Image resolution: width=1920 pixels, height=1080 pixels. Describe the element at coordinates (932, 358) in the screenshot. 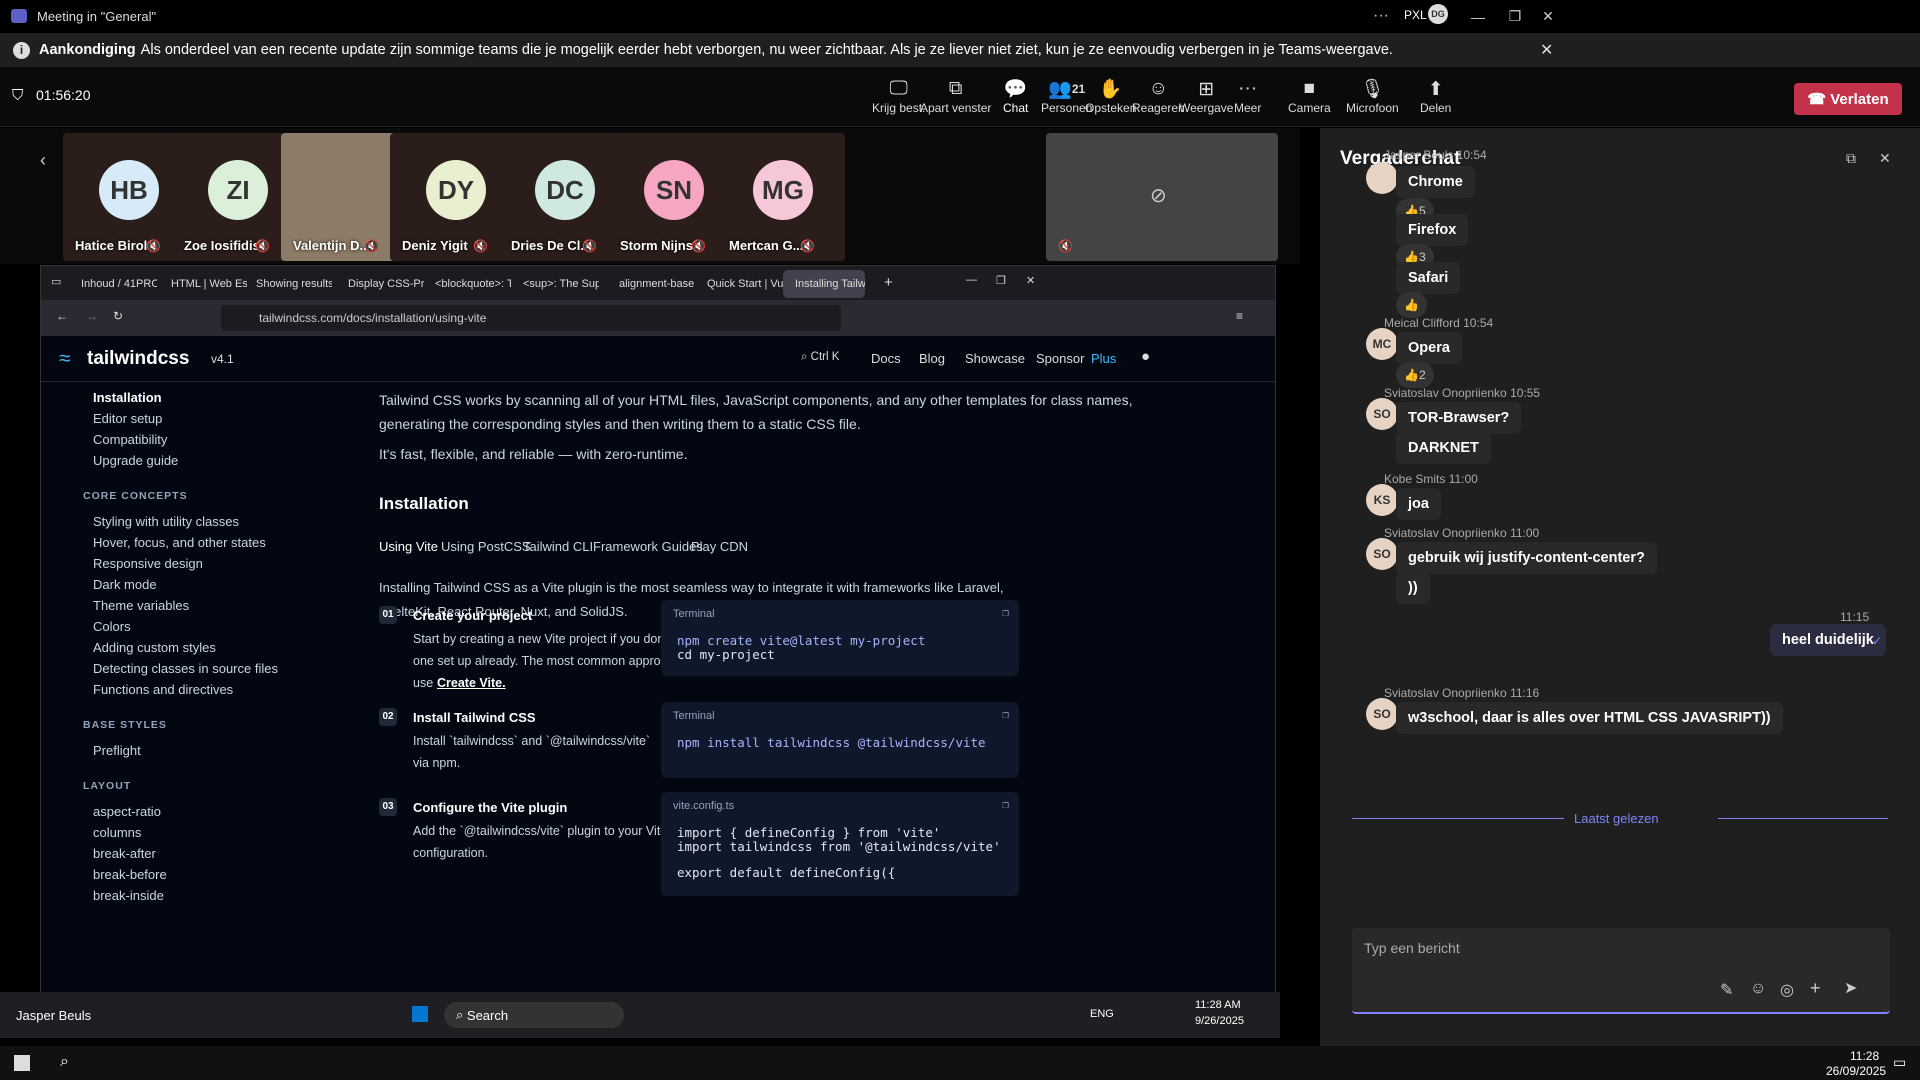

I see `nav-blog: Blog` at that location.